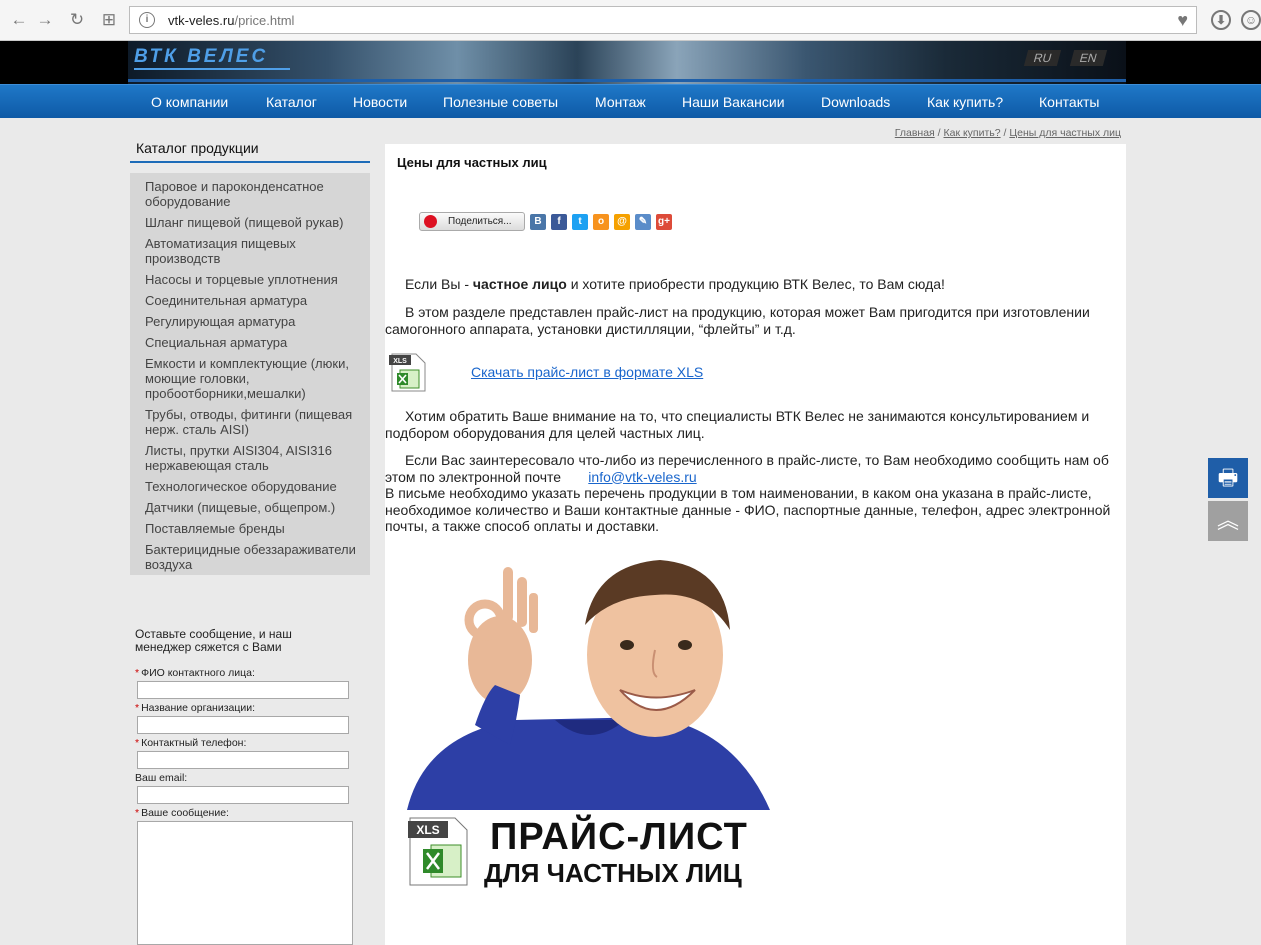 Image resolution: width=1261 pixels, height=945 pixels. What do you see at coordinates (255, 279) in the screenshot?
I see `catalog-item-pumps: Насосы и торцевые уплотнения` at bounding box center [255, 279].